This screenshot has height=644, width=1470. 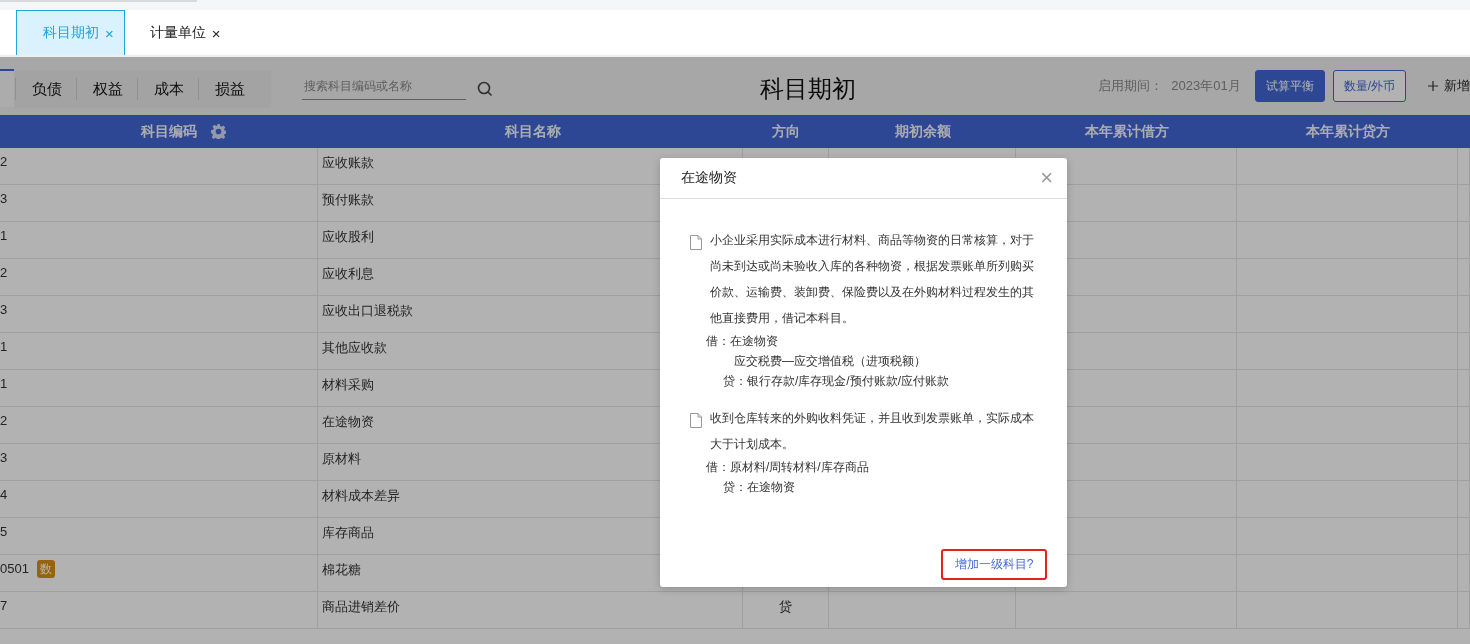 What do you see at coordinates (1347, 131) in the screenshot?
I see `column-header: 本年累计贷方` at bounding box center [1347, 131].